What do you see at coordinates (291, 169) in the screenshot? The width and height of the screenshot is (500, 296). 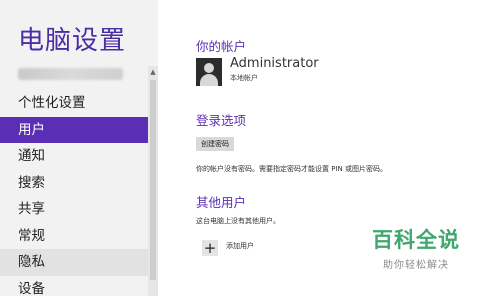 I see `signin-note: 你的帐户没有密码。需要指定密码才能设置 PIN 或图片密码。` at bounding box center [291, 169].